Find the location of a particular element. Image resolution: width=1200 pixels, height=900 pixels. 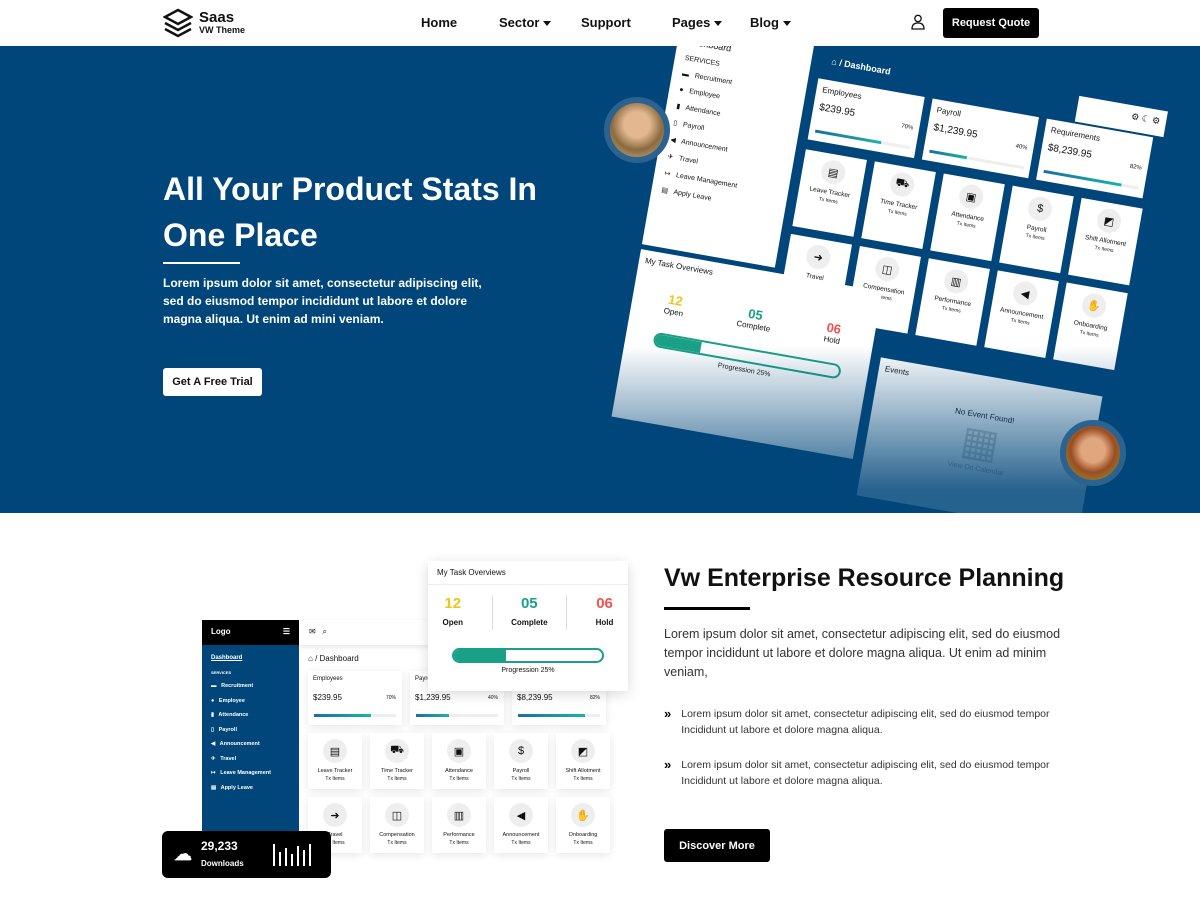

dashboard-link: Dashboard is located at coordinates (227, 658).